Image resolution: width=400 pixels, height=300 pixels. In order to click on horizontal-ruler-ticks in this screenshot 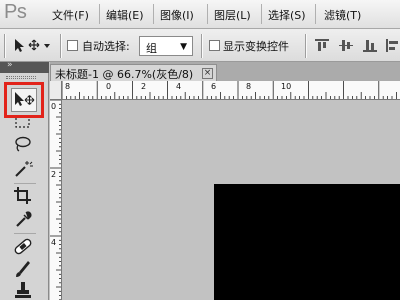, I will do `click(229, 90)`.